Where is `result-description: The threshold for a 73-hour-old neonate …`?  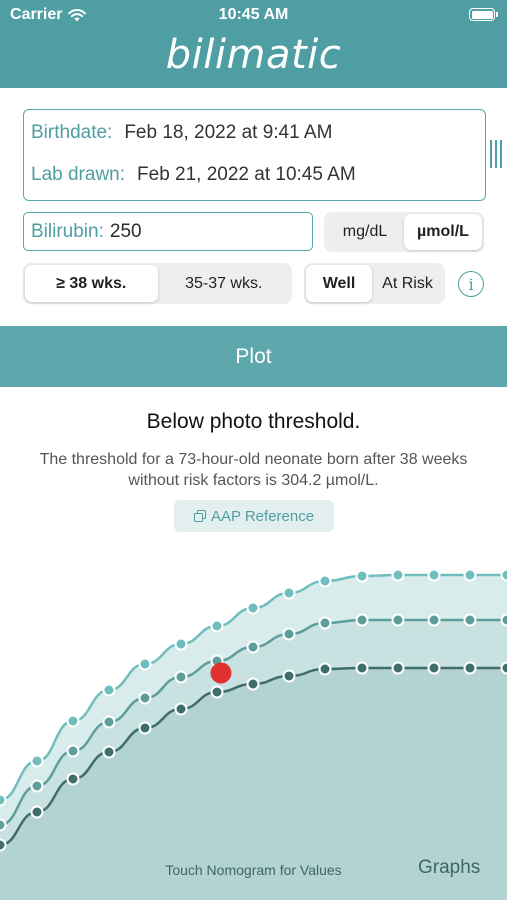 result-description: The threshold for a 73-hour-old neonate … is located at coordinates (253, 470).